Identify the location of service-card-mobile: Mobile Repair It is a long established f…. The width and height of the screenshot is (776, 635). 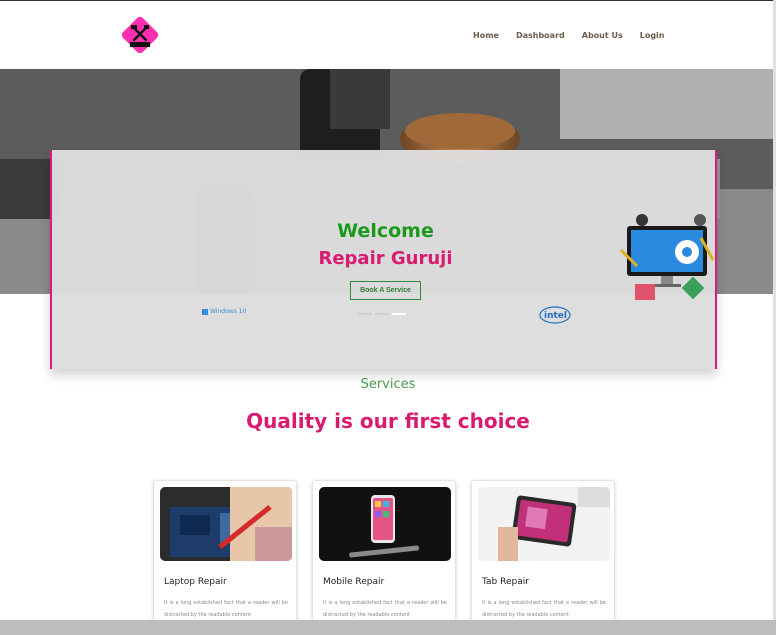
(384, 552).